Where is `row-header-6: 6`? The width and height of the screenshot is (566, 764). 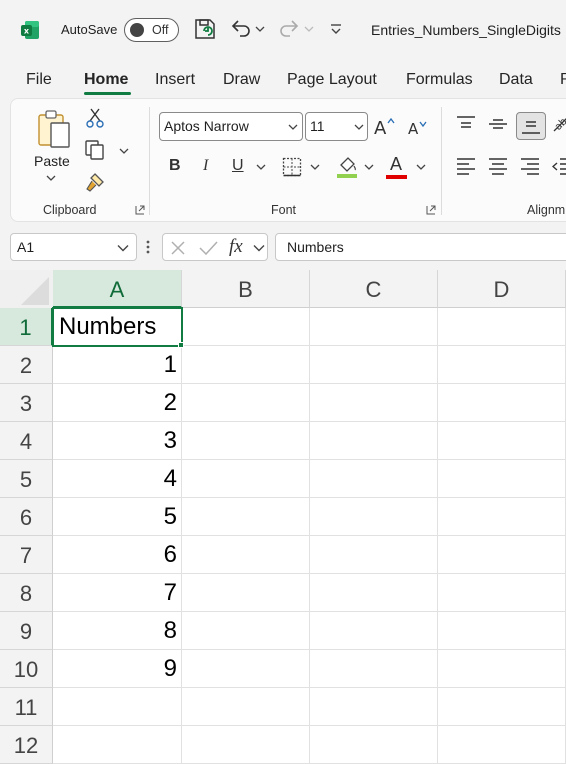
row-header-6: 6 is located at coordinates (26, 517).